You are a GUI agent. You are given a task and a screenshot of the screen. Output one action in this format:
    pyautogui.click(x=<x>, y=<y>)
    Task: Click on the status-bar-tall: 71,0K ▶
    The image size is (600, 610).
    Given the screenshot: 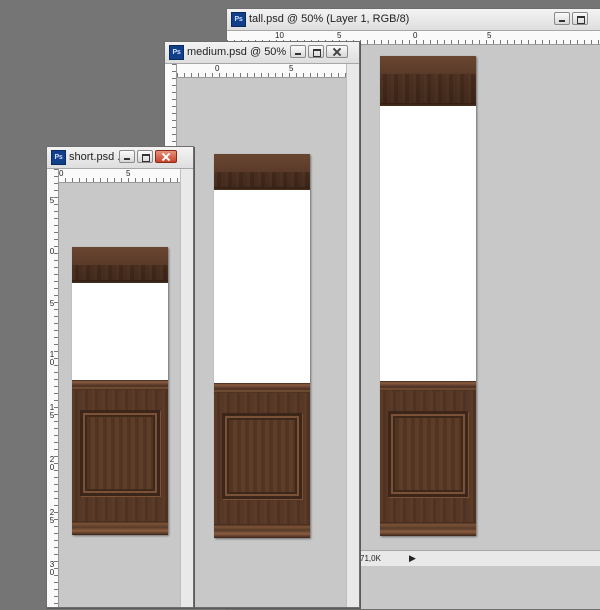 What is the action you would take?
    pyautogui.click(x=478, y=558)
    